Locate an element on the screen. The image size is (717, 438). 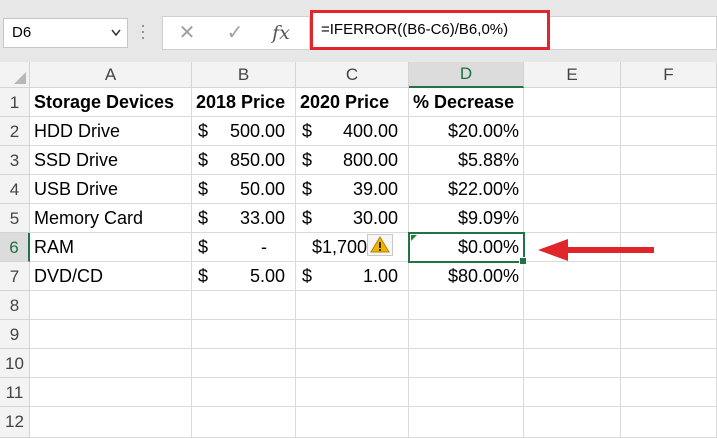
column-header-d: D is located at coordinates (466, 75).